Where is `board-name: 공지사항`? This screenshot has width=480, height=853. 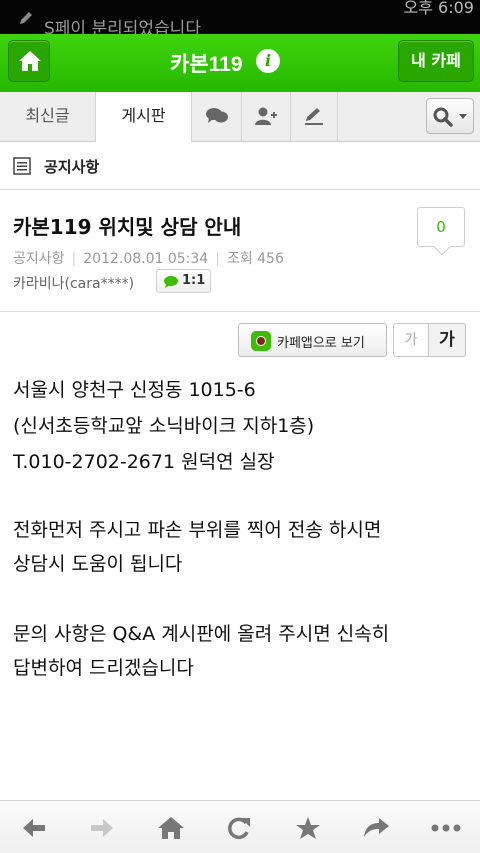
board-name: 공지사항 is located at coordinates (72, 167).